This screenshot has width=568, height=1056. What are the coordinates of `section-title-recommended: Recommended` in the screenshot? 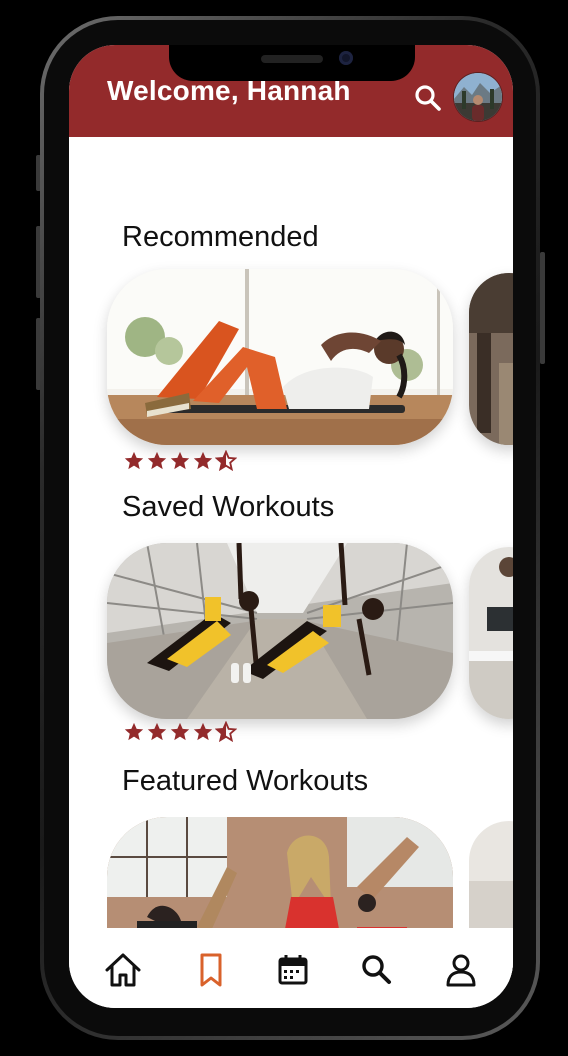 It's located at (220, 237).